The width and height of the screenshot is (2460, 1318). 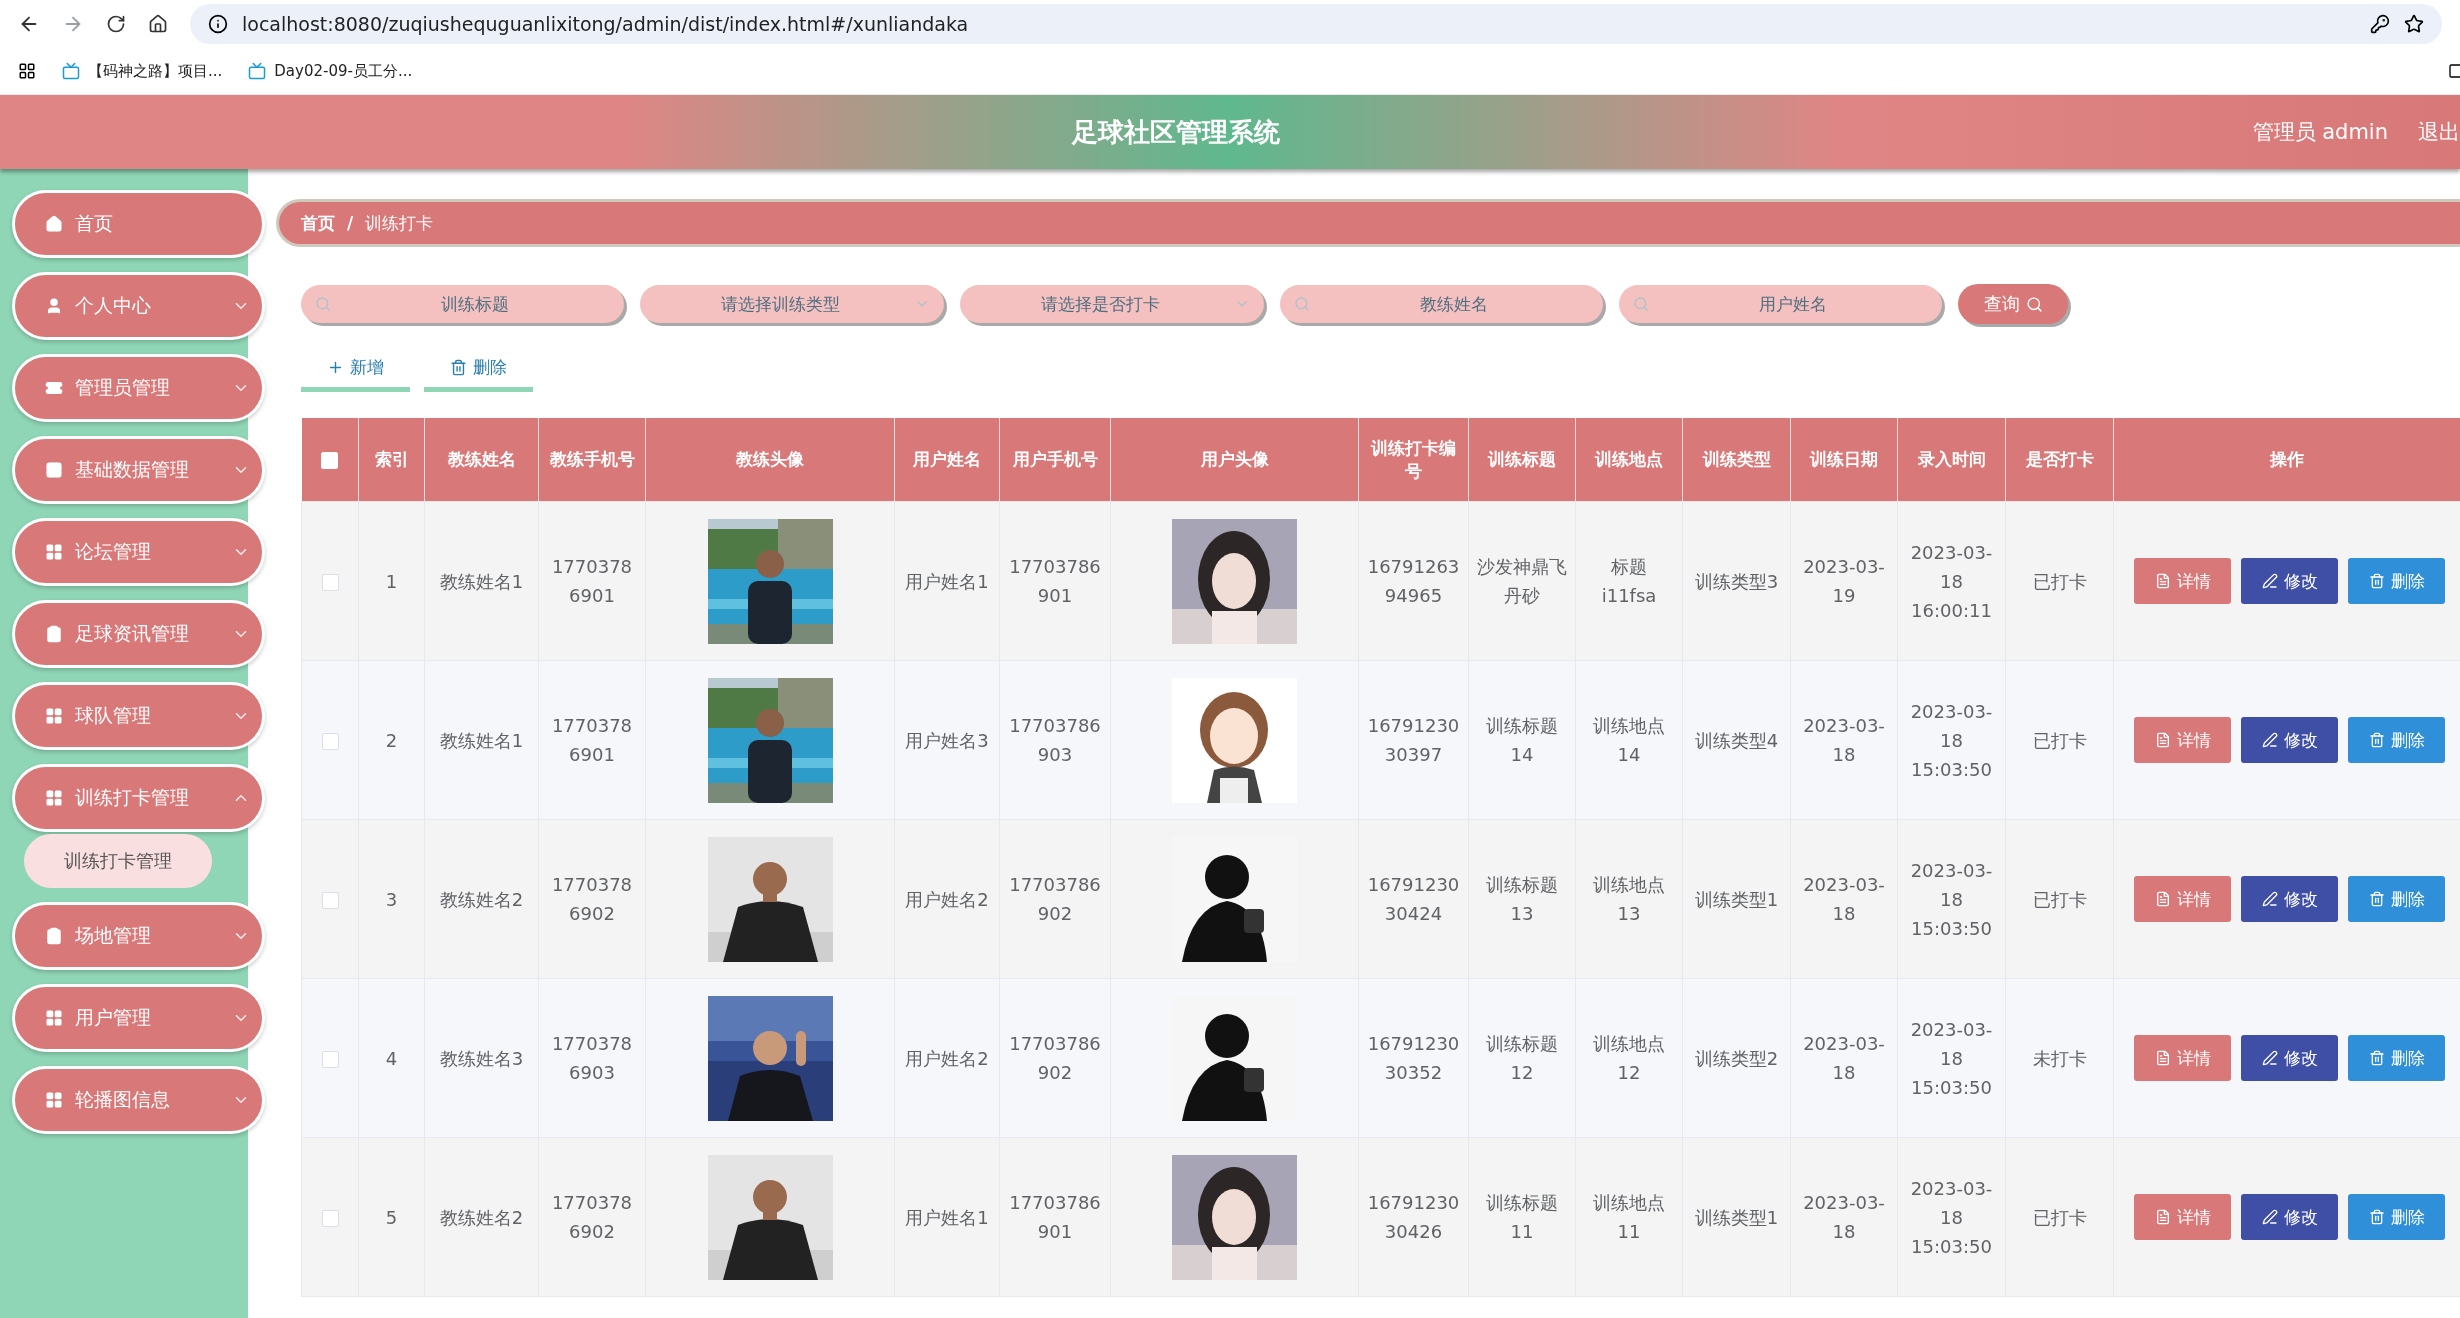 What do you see at coordinates (138, 470) in the screenshot?
I see `sidebar-item: 基础数据管理` at bounding box center [138, 470].